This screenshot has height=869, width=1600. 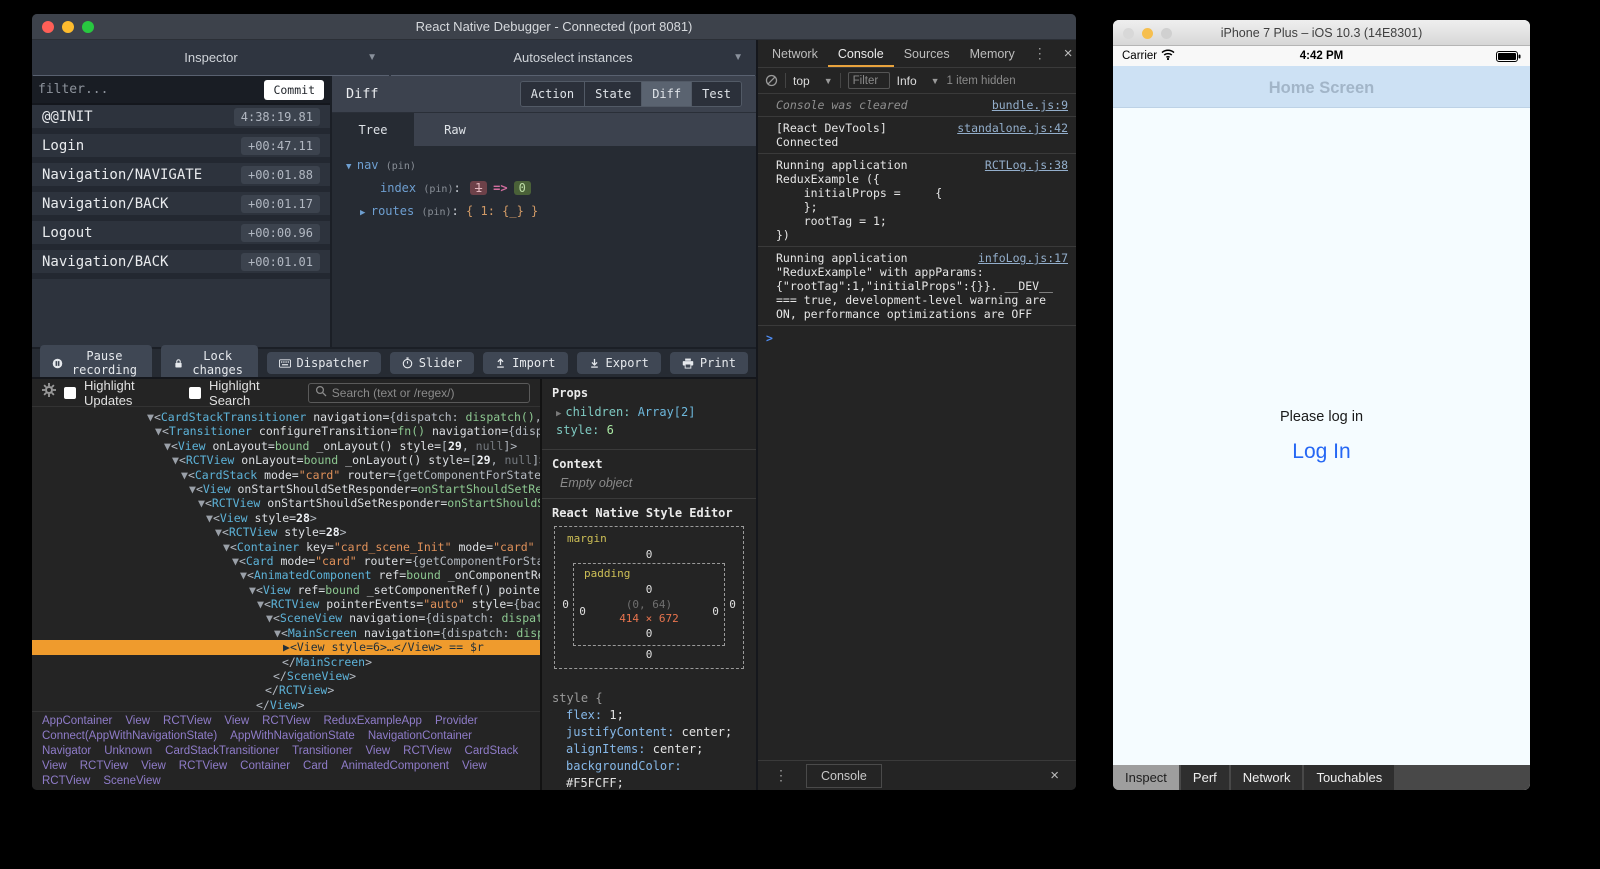 What do you see at coordinates (649, 654) in the screenshot?
I see `margin-bottom-value: 0` at bounding box center [649, 654].